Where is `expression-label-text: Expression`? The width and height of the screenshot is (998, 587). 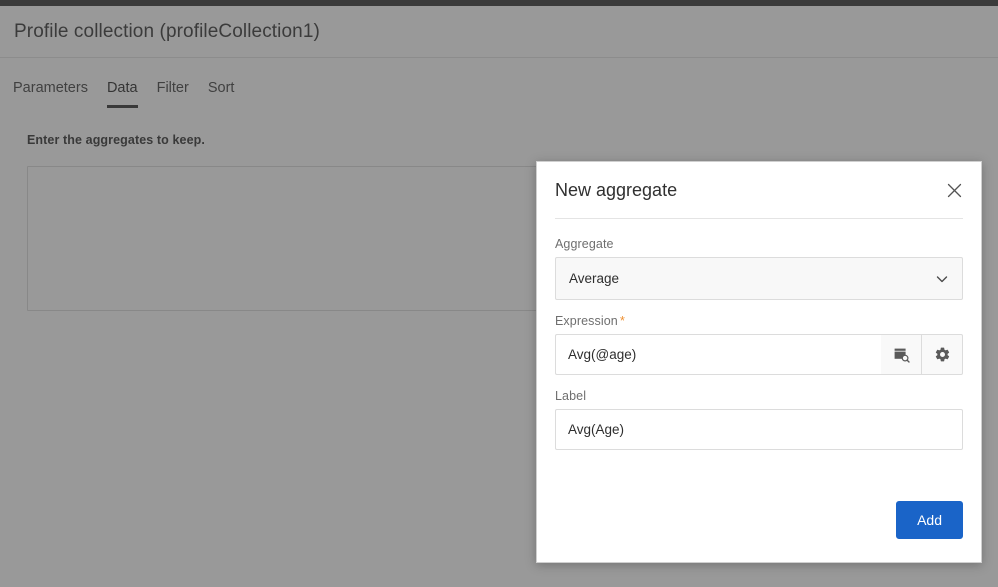
expression-label-text: Expression is located at coordinates (586, 321).